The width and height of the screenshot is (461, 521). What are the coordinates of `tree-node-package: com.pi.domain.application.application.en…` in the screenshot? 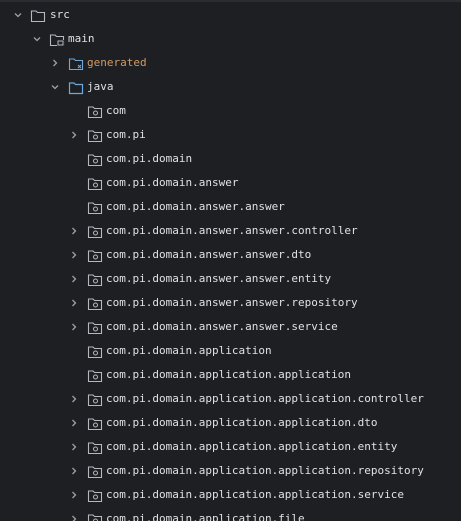 It's located at (230, 447).